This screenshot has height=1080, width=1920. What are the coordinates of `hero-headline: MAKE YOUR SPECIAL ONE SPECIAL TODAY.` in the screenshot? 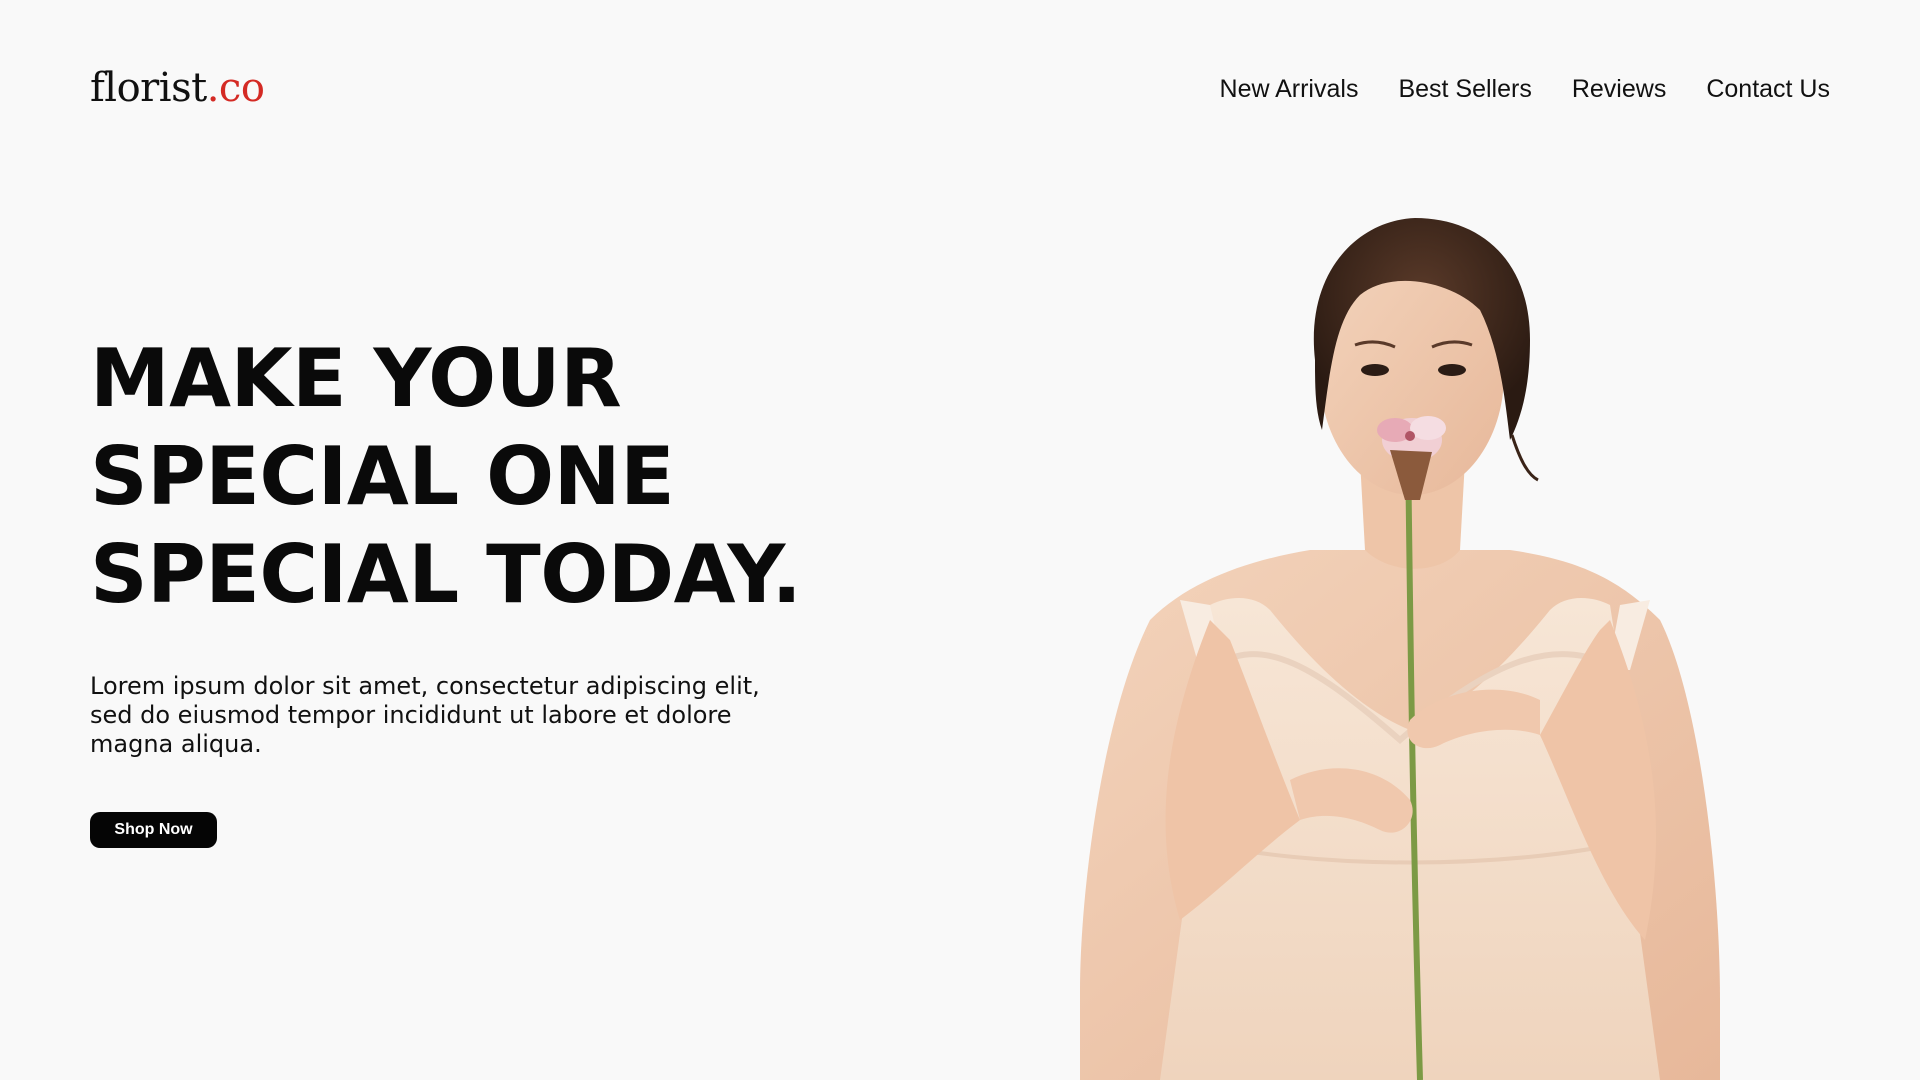 It's located at (450, 477).